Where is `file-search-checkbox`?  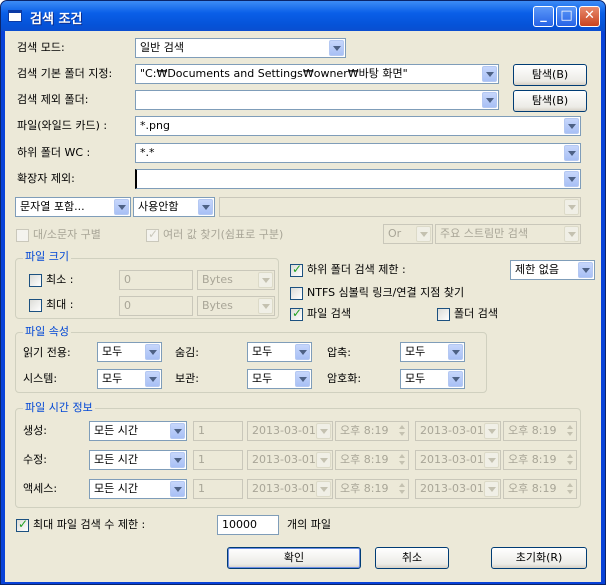
file-search-checkbox is located at coordinates (296, 313).